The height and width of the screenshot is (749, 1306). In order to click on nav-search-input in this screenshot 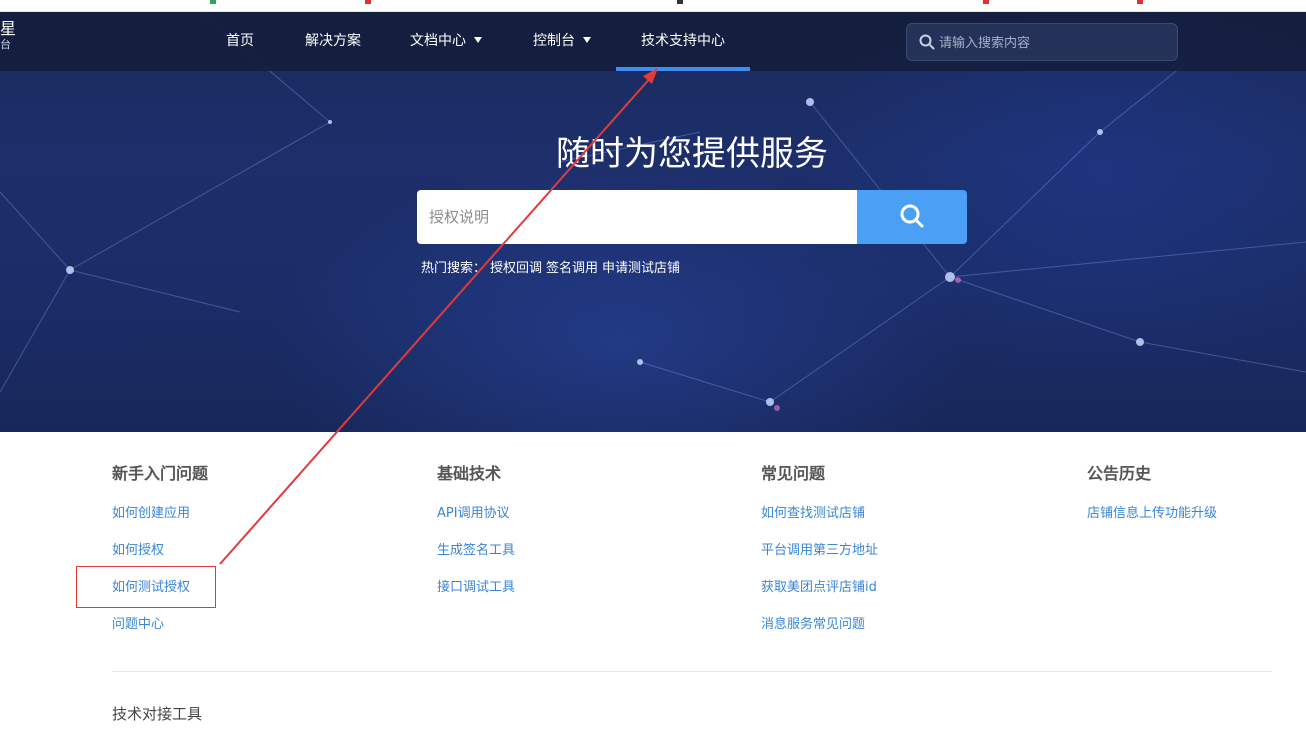, I will do `click(1053, 43)`.